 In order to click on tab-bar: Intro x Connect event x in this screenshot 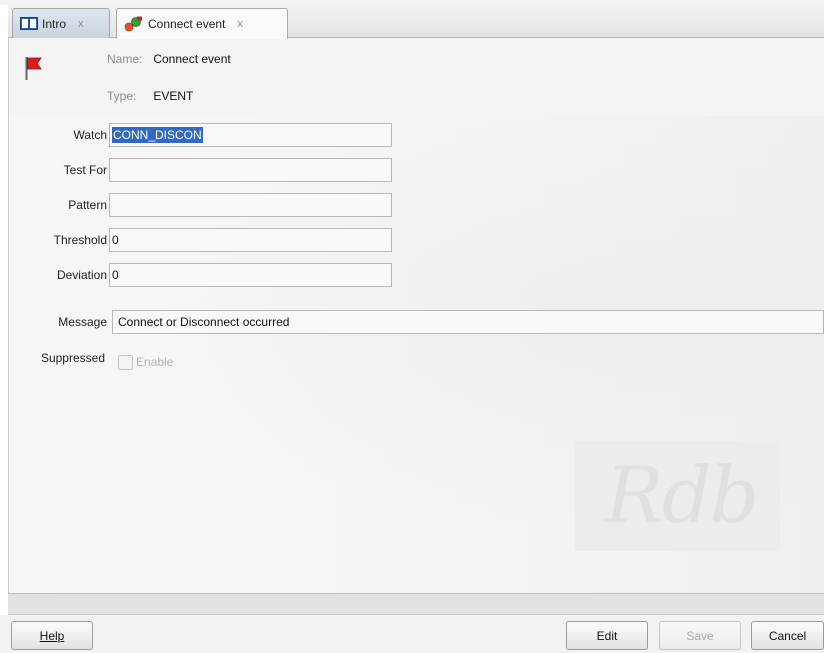, I will do `click(416, 22)`.